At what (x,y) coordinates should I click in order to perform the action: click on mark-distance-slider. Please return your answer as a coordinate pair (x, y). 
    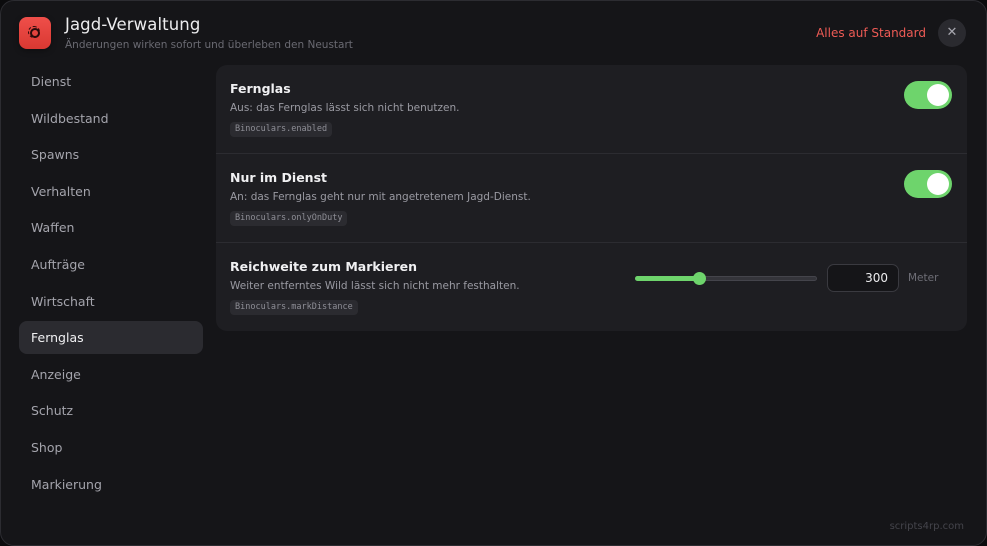
    Looking at the image, I should click on (726, 279).